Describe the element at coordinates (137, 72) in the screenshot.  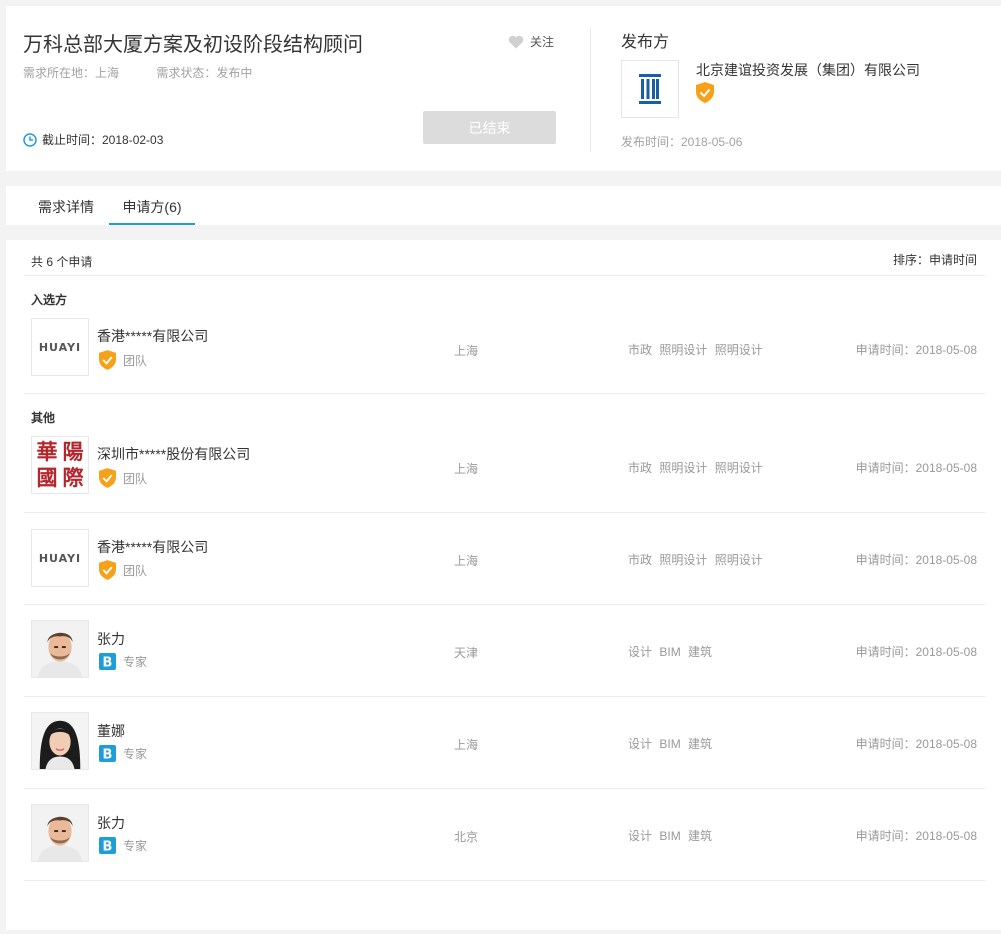
I see `demand-meta: 需求所在地：上海 需求状态：发布中` at that location.